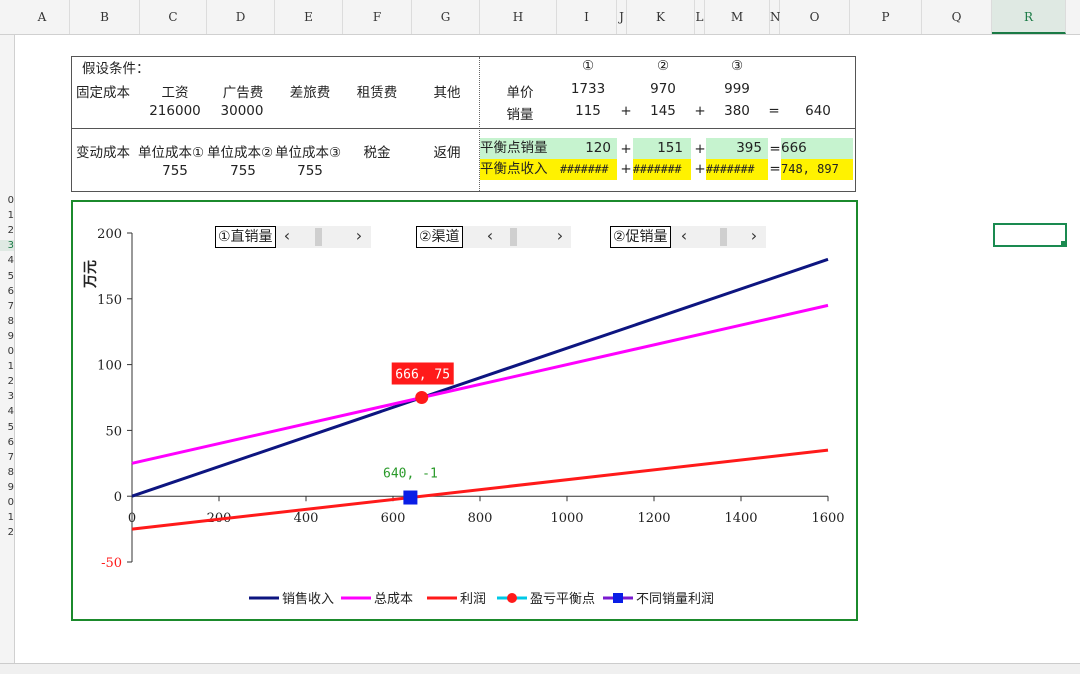 Image resolution: width=1080 pixels, height=674 pixels. Describe the element at coordinates (1030, 235) in the screenshot. I see `selected-cell` at that location.